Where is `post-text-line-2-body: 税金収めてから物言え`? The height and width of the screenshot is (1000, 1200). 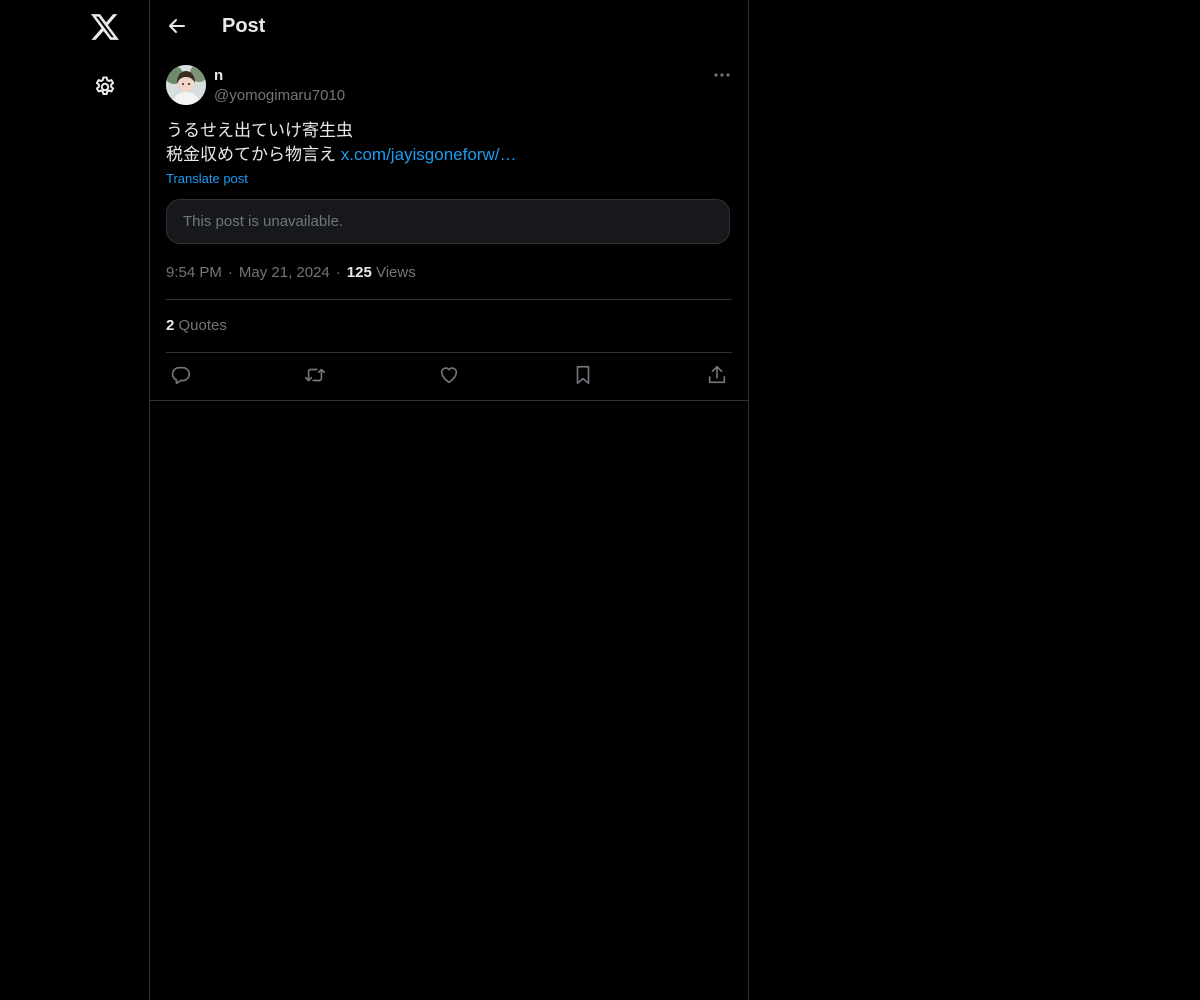
post-text-line-2-body: 税金収めてから物言え is located at coordinates (251, 154).